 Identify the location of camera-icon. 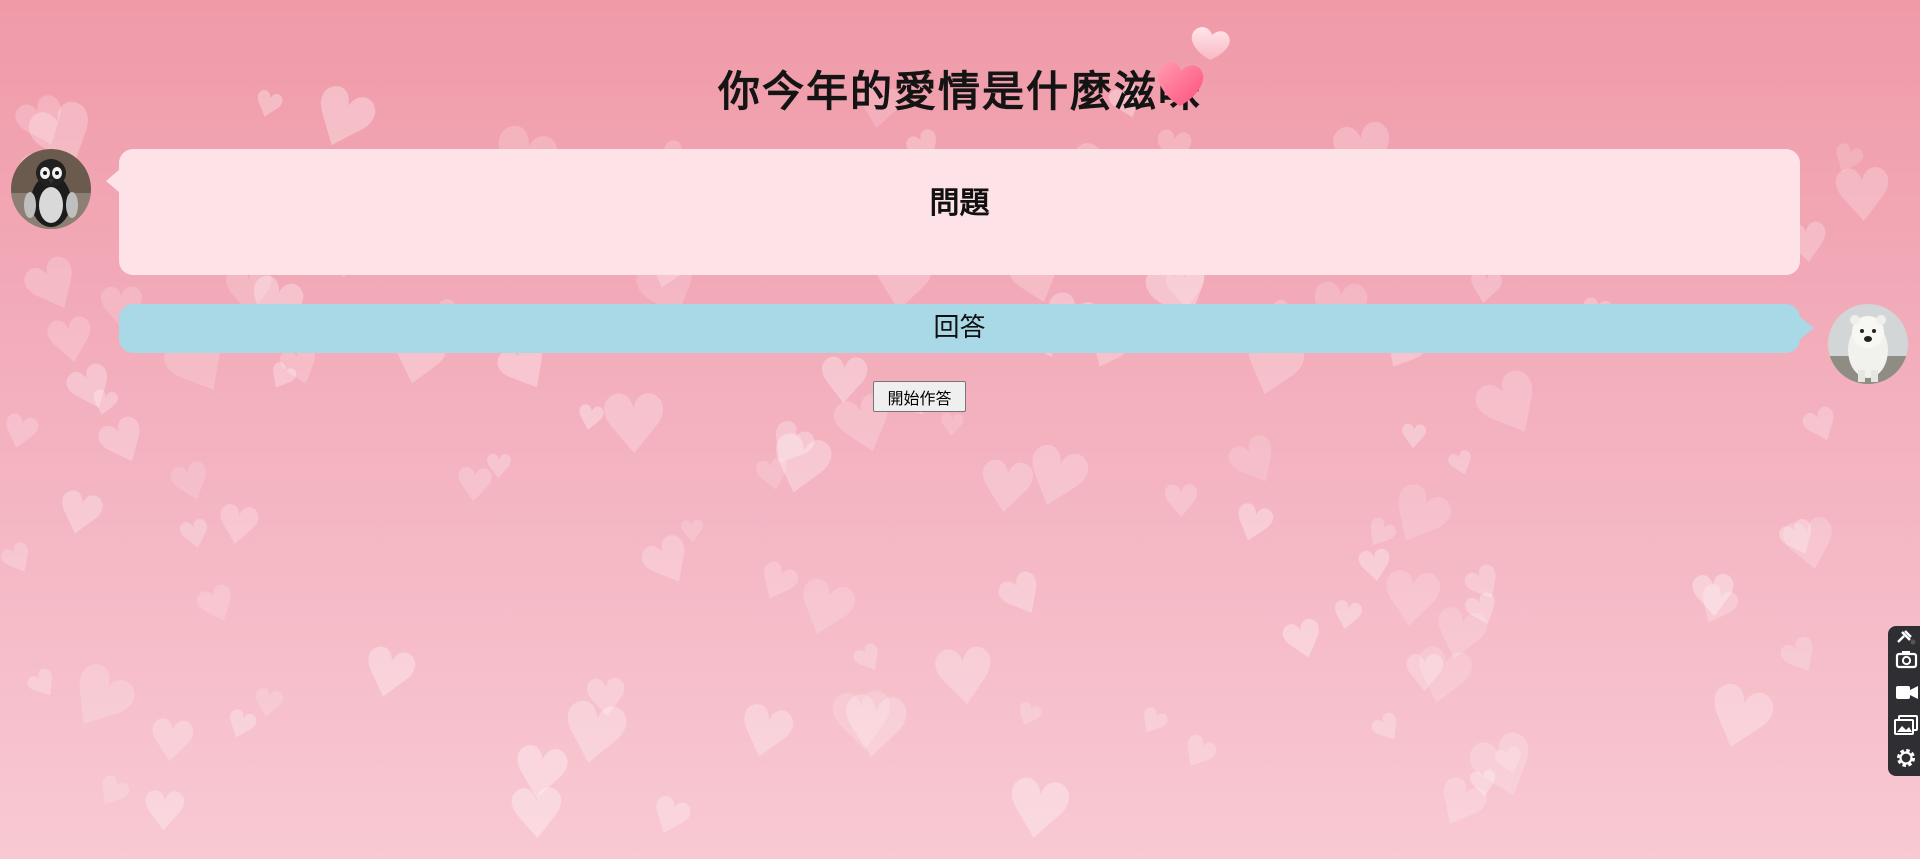
(1906, 659).